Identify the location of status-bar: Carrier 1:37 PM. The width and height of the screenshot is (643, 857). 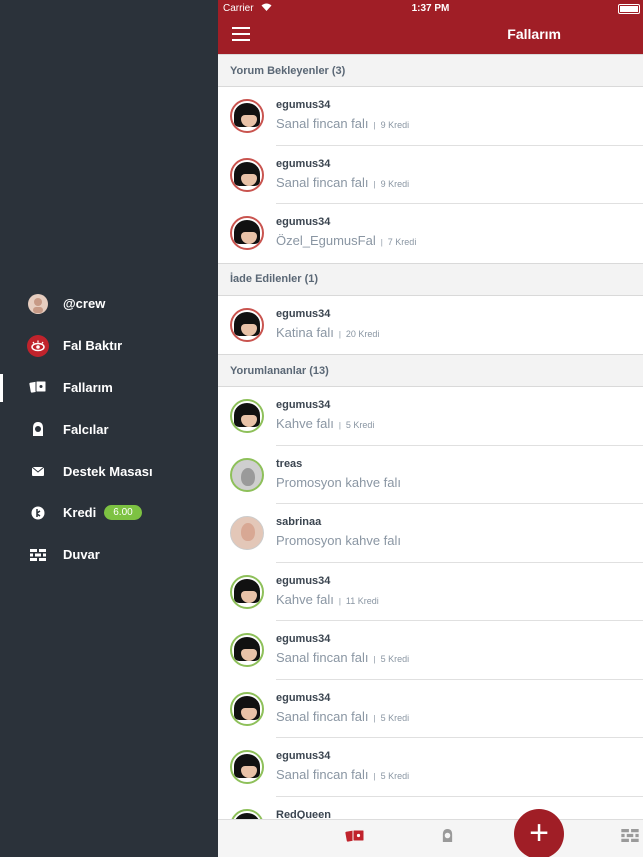
(430, 9).